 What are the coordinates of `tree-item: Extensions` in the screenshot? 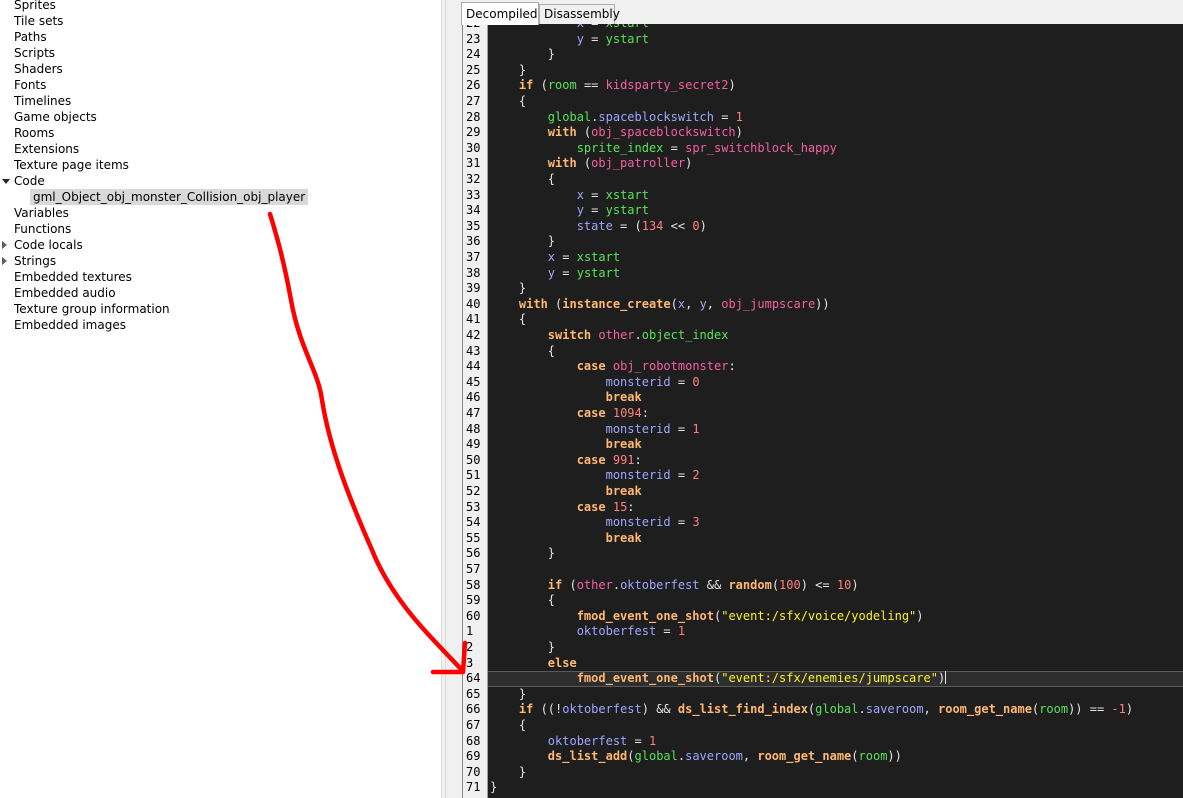 It's located at (220, 149).